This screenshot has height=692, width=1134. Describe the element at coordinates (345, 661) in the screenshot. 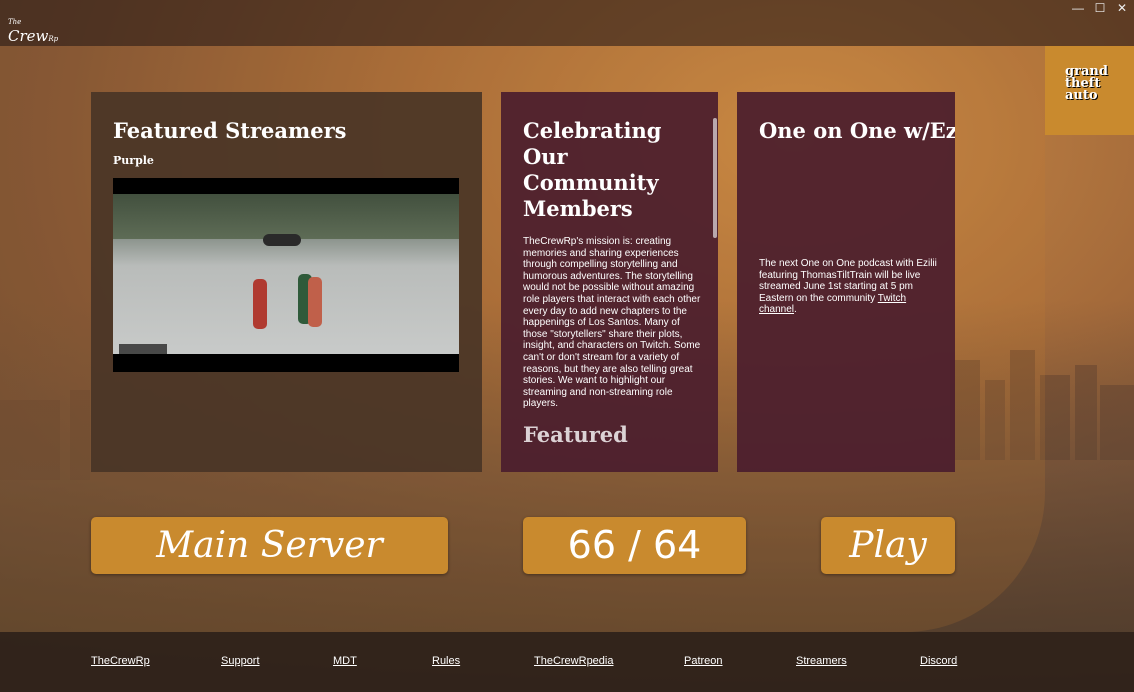

I see `footer-link-mdt: MDT` at that location.